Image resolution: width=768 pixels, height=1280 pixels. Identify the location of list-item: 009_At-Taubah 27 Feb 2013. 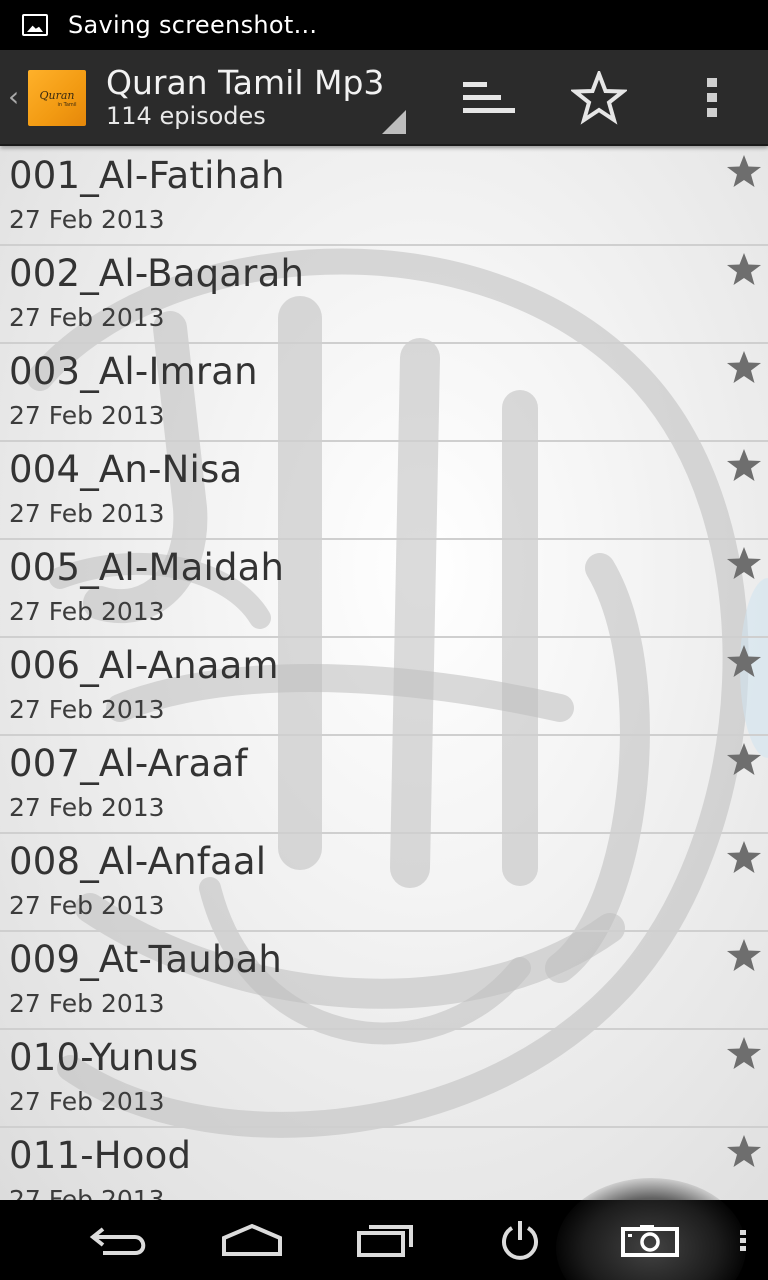
(384, 981).